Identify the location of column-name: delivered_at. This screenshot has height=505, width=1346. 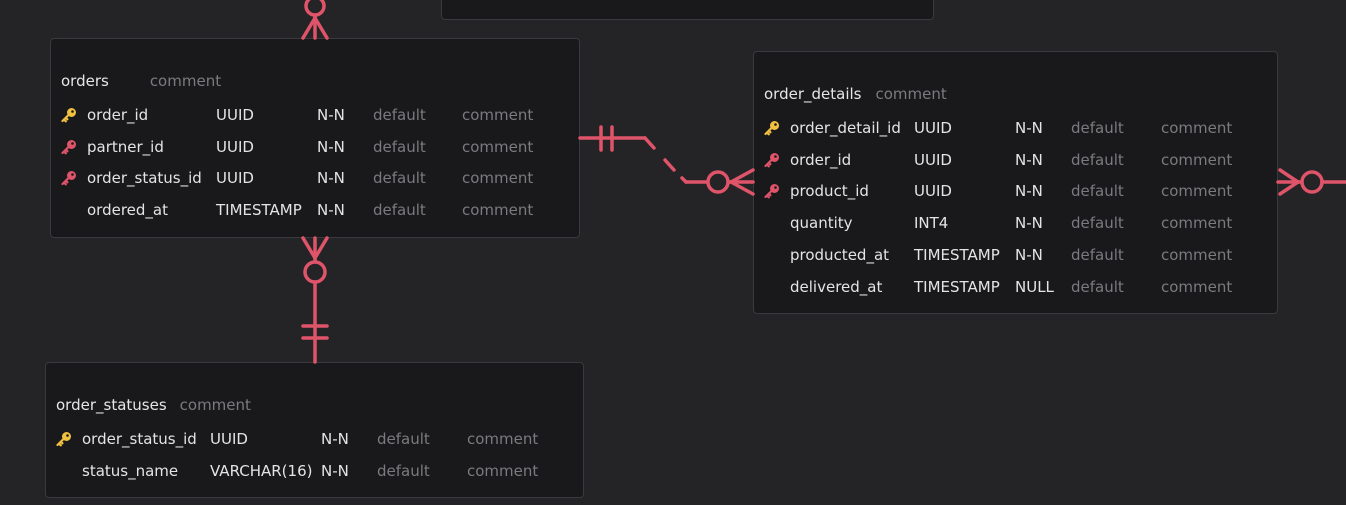
(836, 286).